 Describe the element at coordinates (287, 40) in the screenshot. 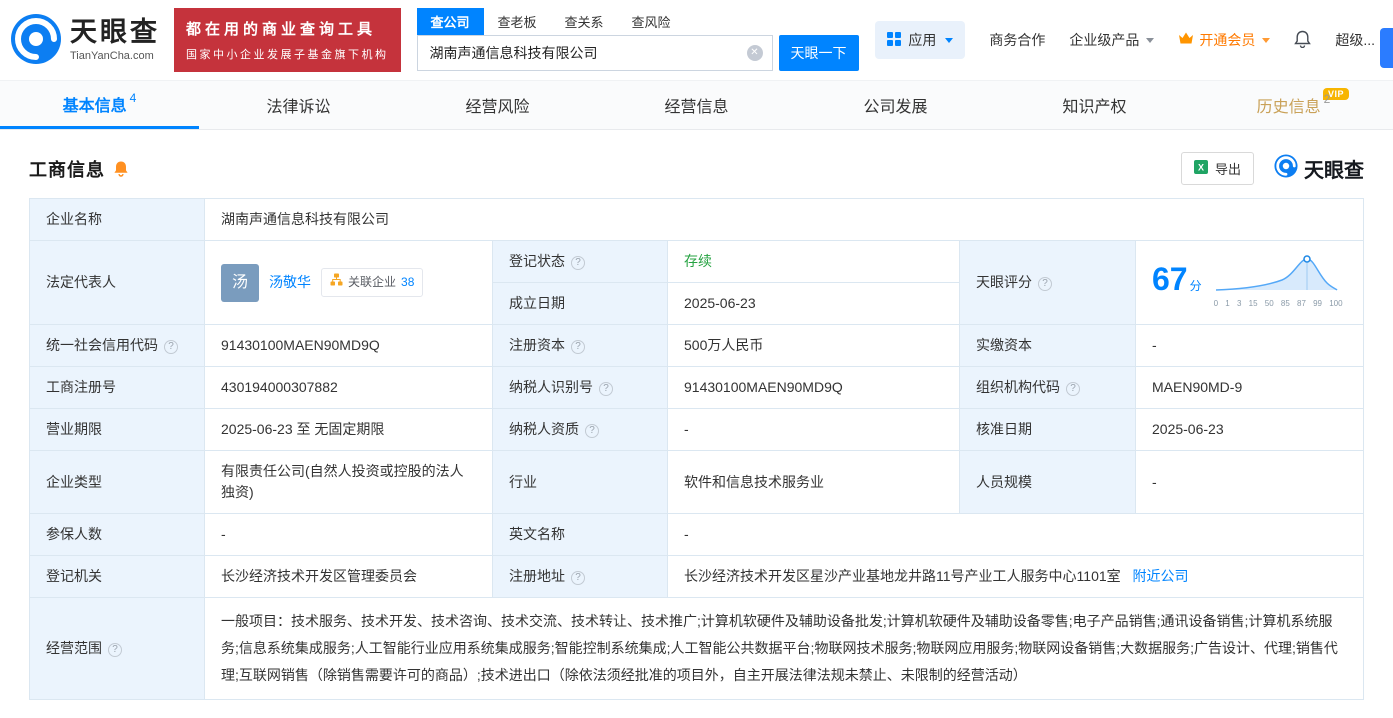

I see `slogan-banner: 都在用的商业查询工具 国家中小企业发展子基金旗下机构` at that location.